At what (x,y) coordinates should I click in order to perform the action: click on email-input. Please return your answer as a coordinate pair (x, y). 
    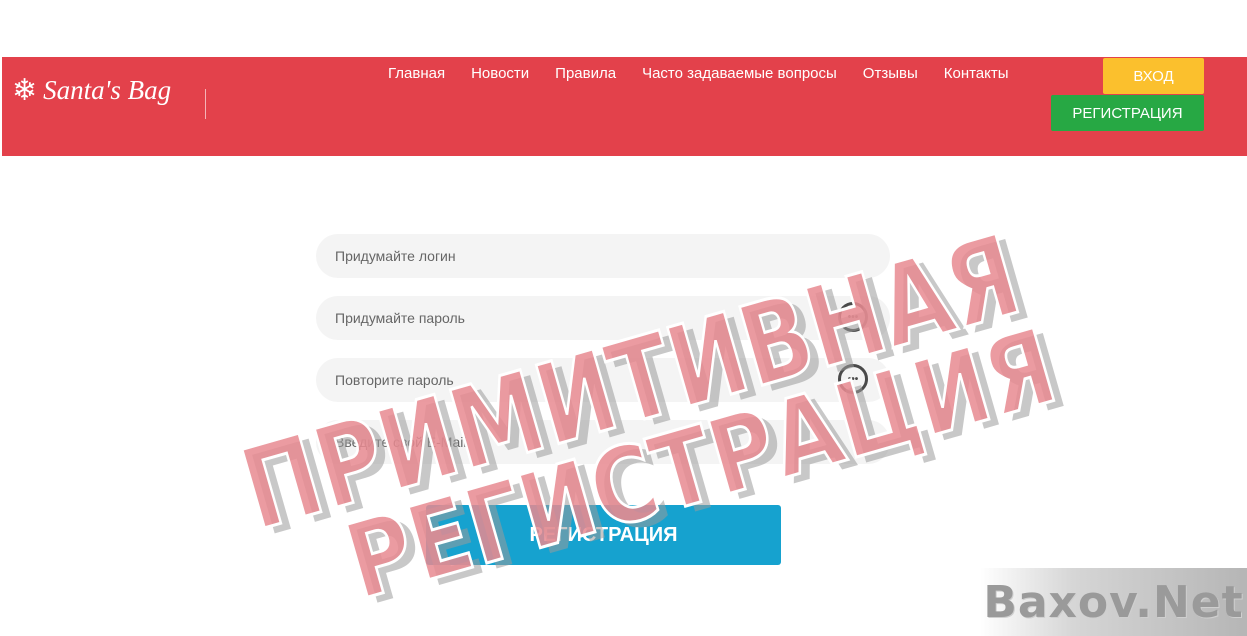
    Looking at the image, I should click on (603, 442).